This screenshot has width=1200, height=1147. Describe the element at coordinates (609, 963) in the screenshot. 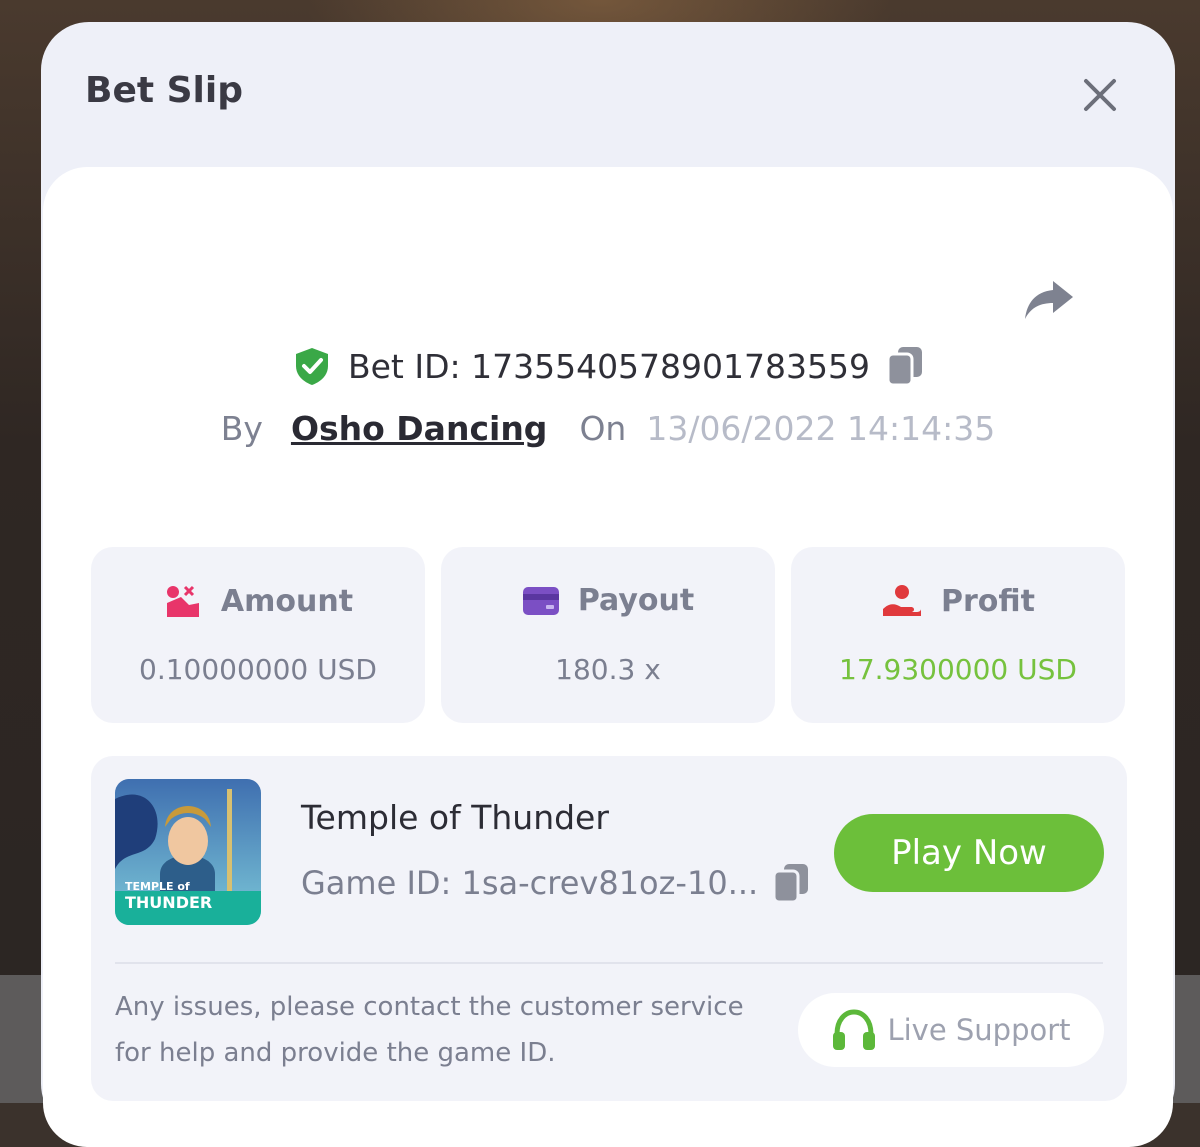

I see `divider` at that location.